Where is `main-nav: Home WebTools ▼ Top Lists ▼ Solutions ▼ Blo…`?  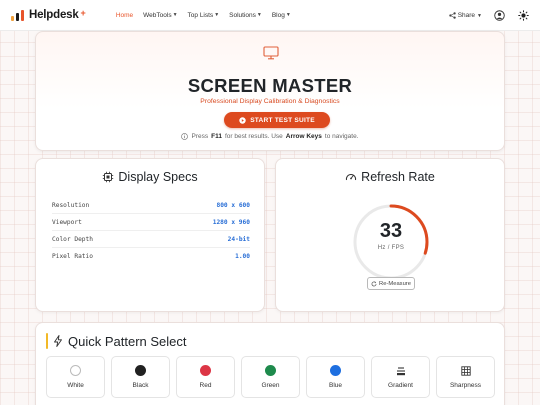 main-nav: Home WebTools ▼ Top Lists ▼ Solutions ▼ Blo… is located at coordinates (203, 15).